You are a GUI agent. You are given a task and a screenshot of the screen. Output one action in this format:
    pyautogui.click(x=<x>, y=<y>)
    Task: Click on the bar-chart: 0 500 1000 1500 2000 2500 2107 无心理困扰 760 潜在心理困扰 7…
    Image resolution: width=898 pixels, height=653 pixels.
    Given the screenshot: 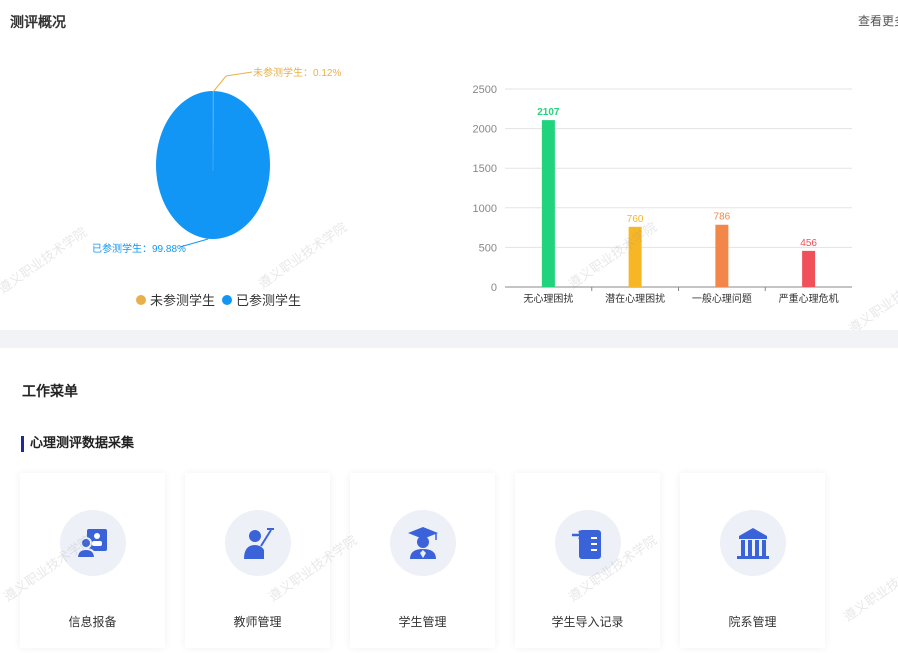 What is the action you would take?
    pyautogui.click(x=662, y=194)
    